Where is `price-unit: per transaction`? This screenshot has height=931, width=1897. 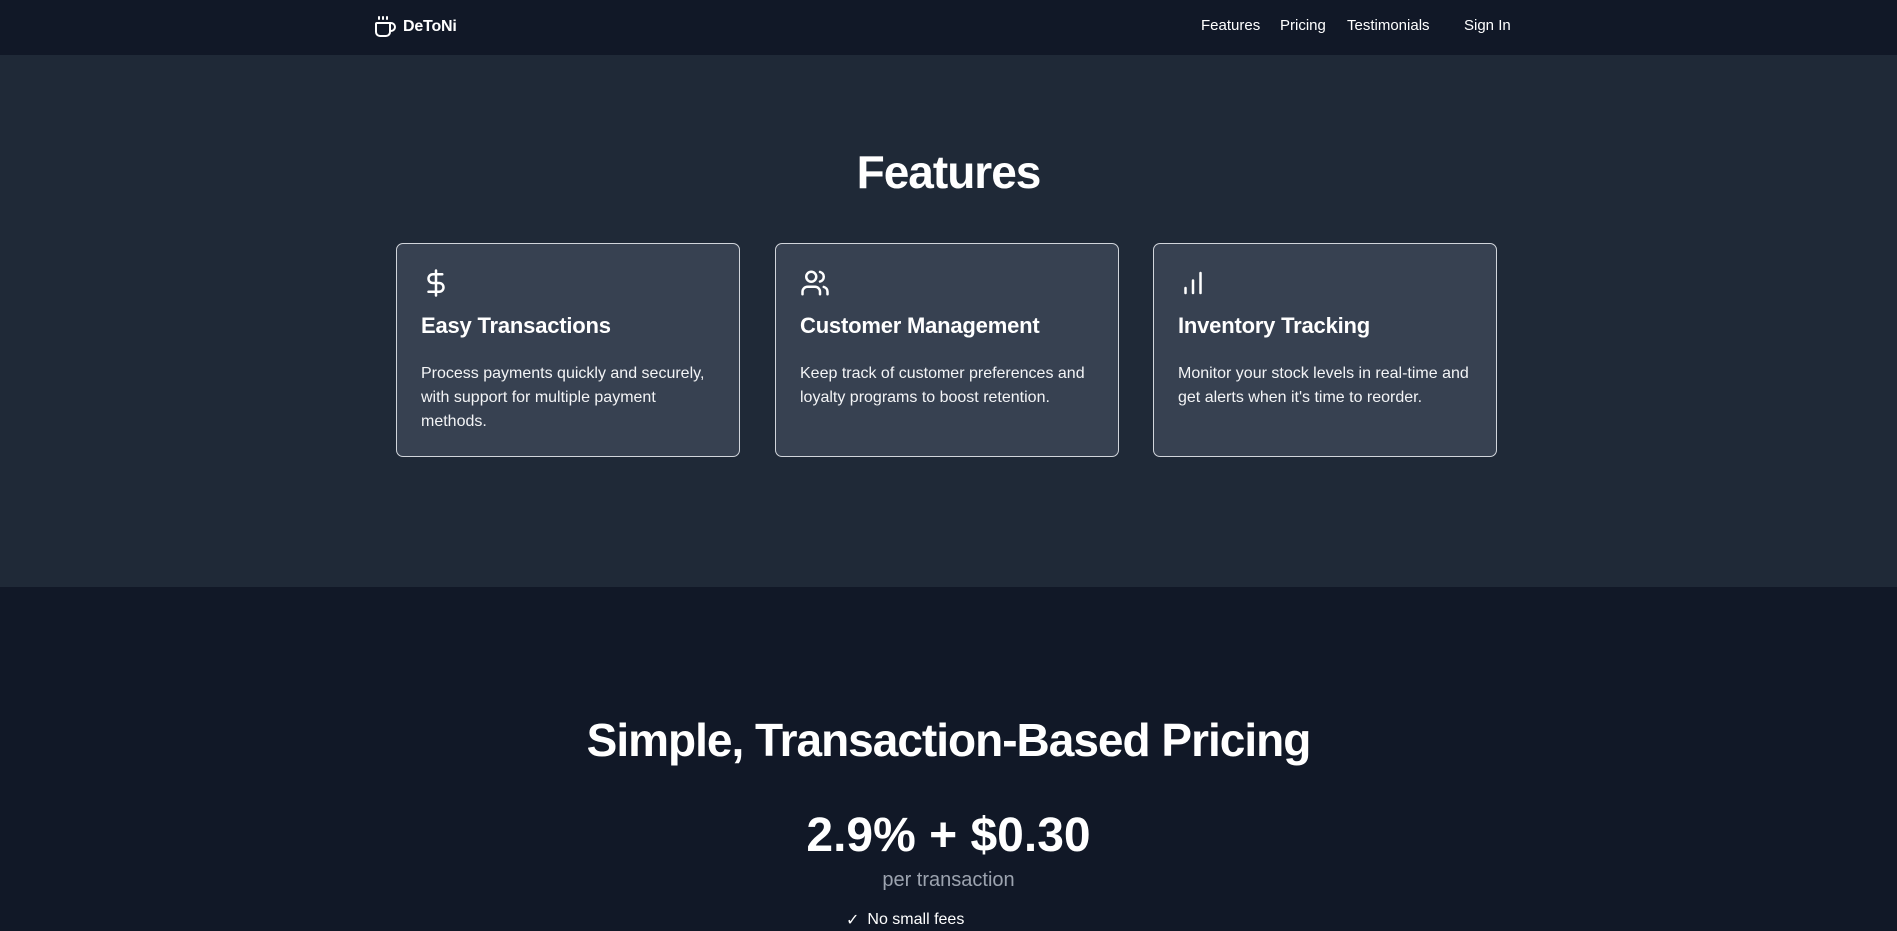
price-unit: per transaction is located at coordinates (948, 880).